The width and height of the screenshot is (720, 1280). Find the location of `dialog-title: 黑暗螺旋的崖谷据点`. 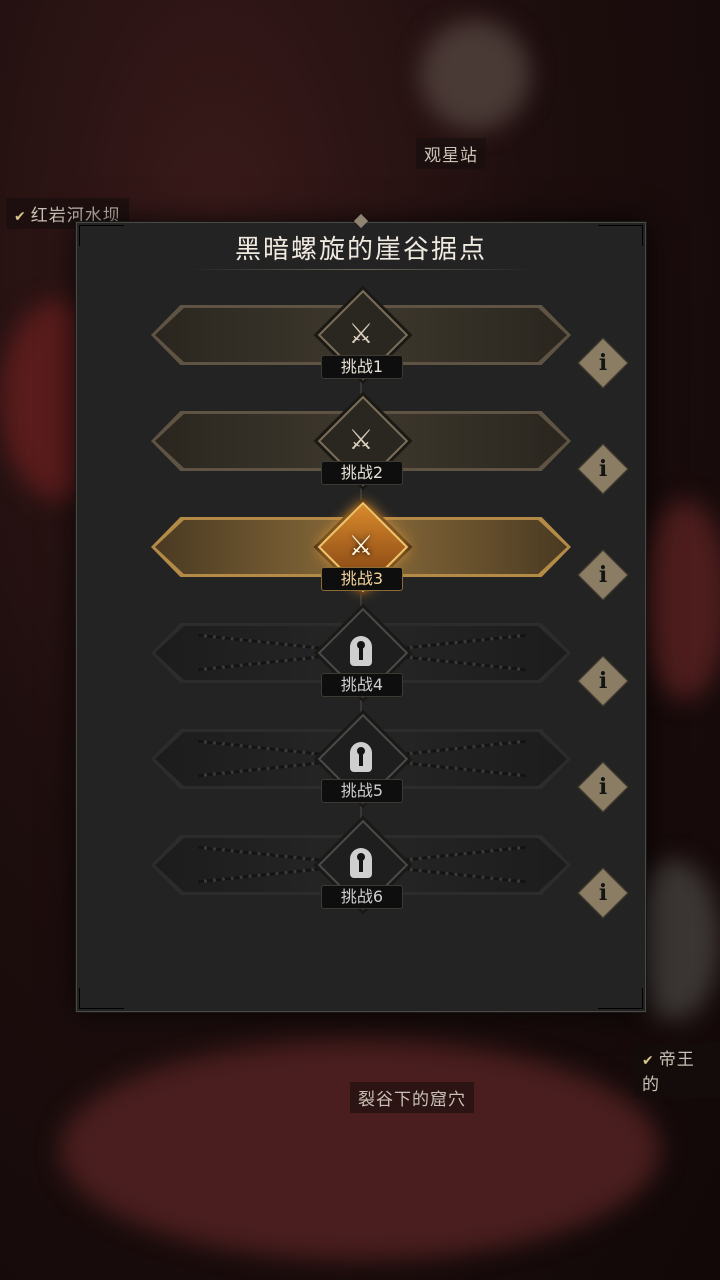

dialog-title: 黑暗螺旋的崖谷据点 is located at coordinates (360, 250).